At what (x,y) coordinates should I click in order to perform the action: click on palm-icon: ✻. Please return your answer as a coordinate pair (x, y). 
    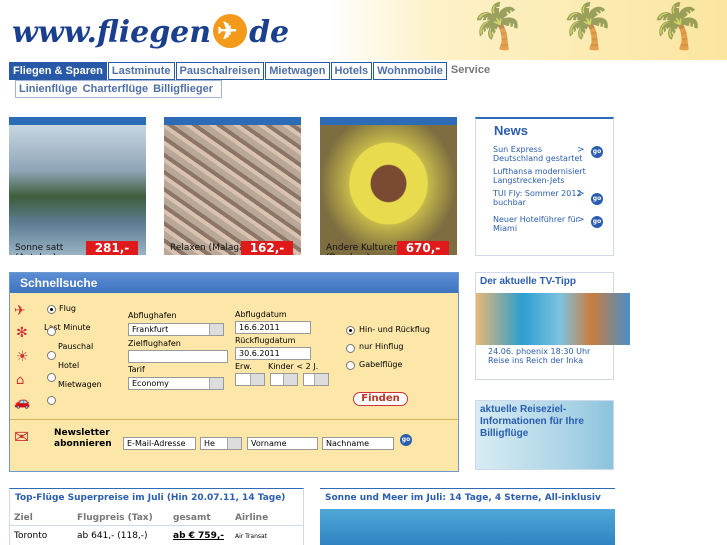
    Looking at the image, I should click on (22, 333).